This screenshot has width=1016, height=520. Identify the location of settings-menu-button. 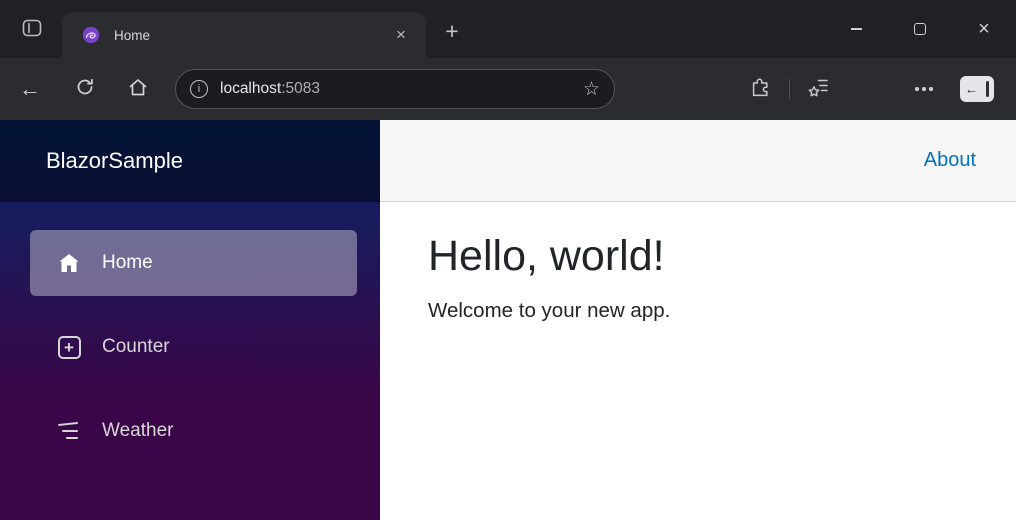
(924, 89).